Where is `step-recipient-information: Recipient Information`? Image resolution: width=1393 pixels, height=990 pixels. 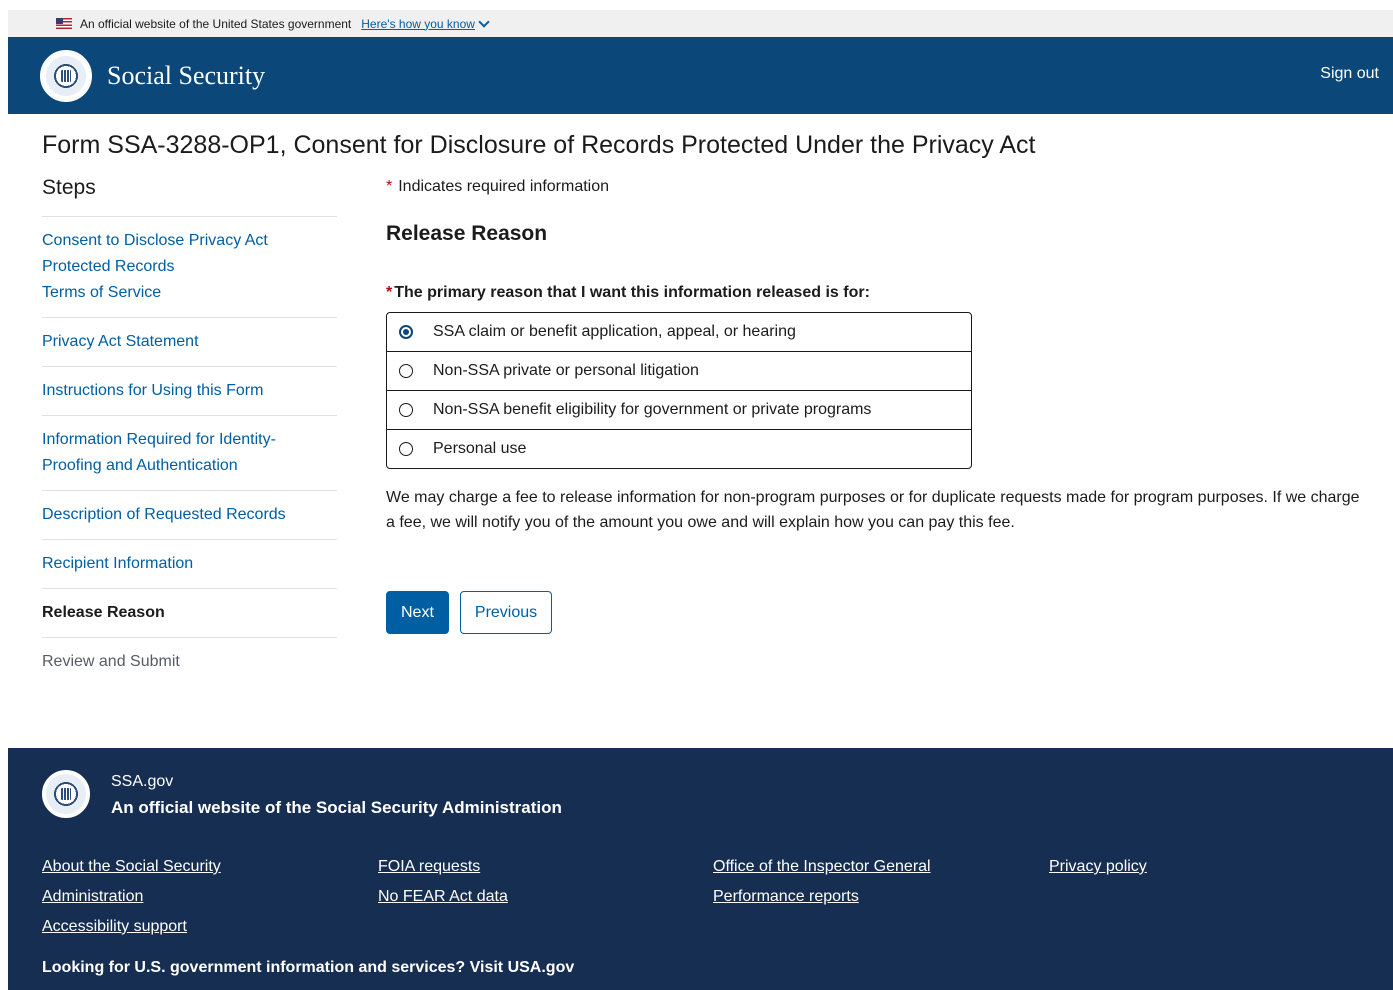 step-recipient-information: Recipient Information is located at coordinates (189, 563).